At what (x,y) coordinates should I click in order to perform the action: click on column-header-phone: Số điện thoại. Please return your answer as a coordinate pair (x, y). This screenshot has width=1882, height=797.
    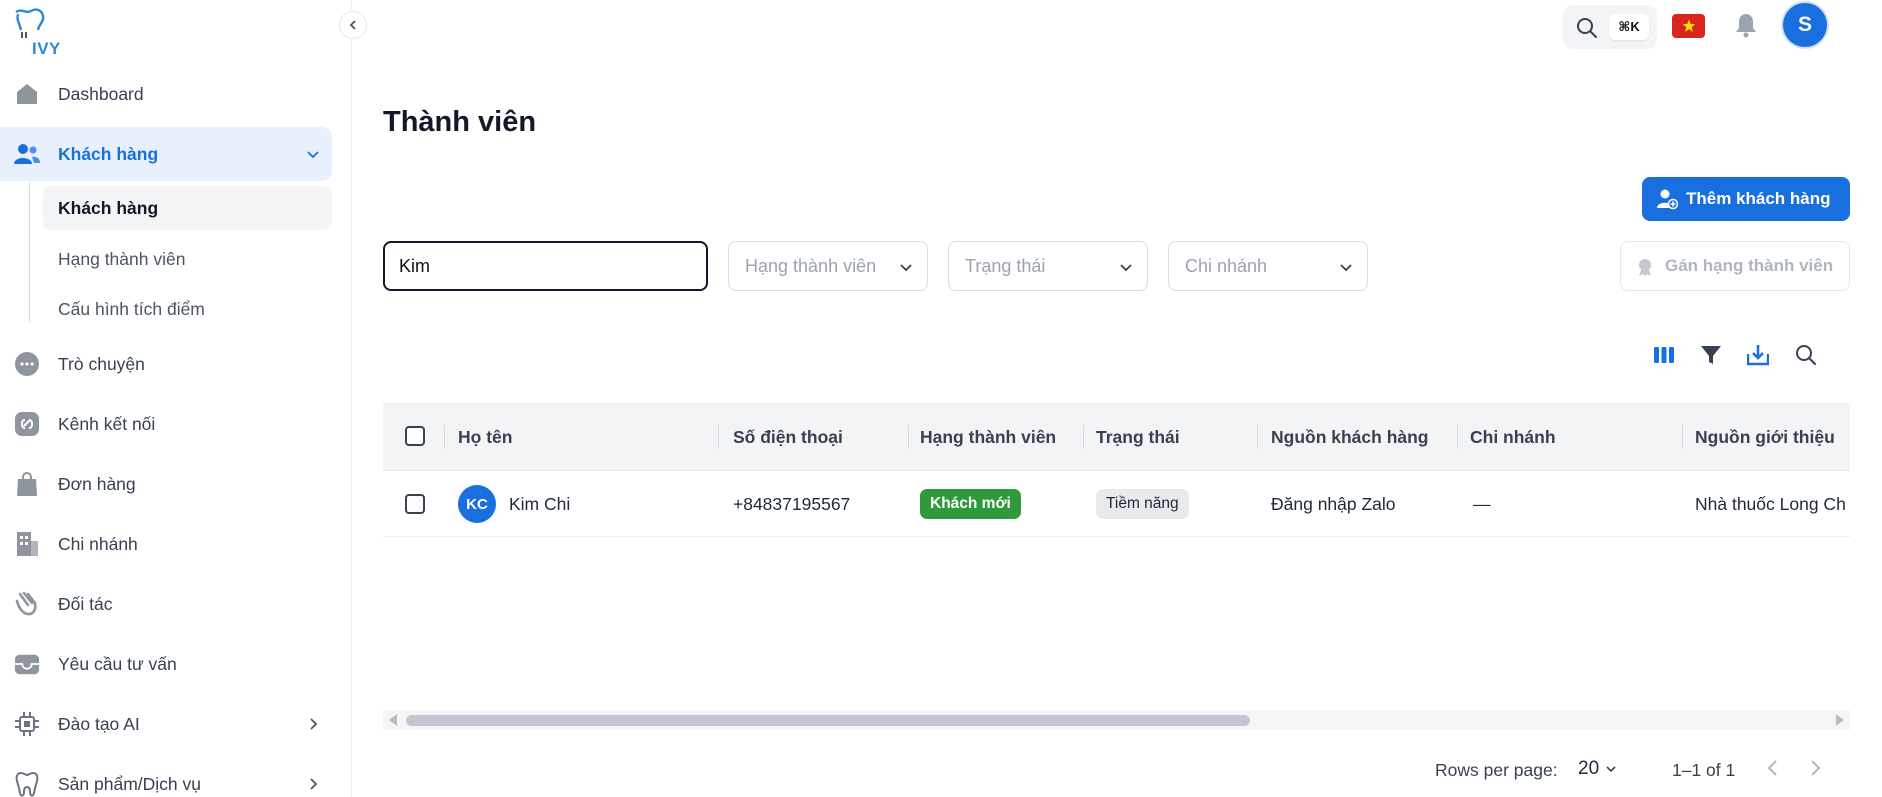
    Looking at the image, I should click on (788, 437).